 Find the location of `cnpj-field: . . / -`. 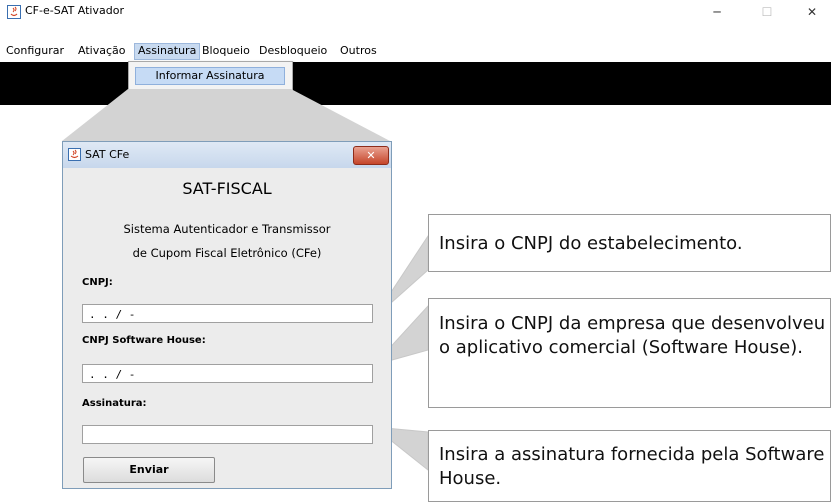

cnpj-field: . . / - is located at coordinates (227, 313).